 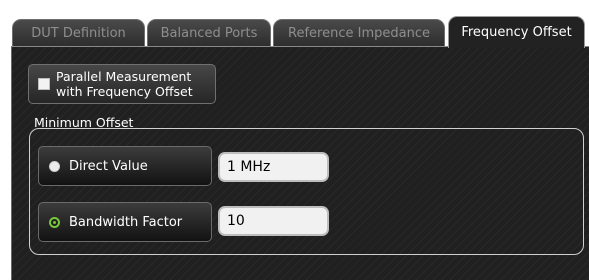 I want to click on tab-label: Reference Impedance, so click(x=359, y=33).